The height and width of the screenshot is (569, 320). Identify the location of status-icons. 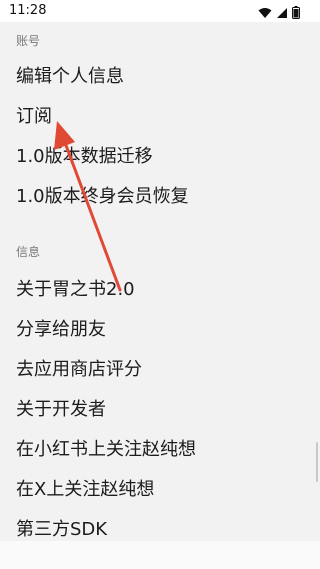
(279, 13).